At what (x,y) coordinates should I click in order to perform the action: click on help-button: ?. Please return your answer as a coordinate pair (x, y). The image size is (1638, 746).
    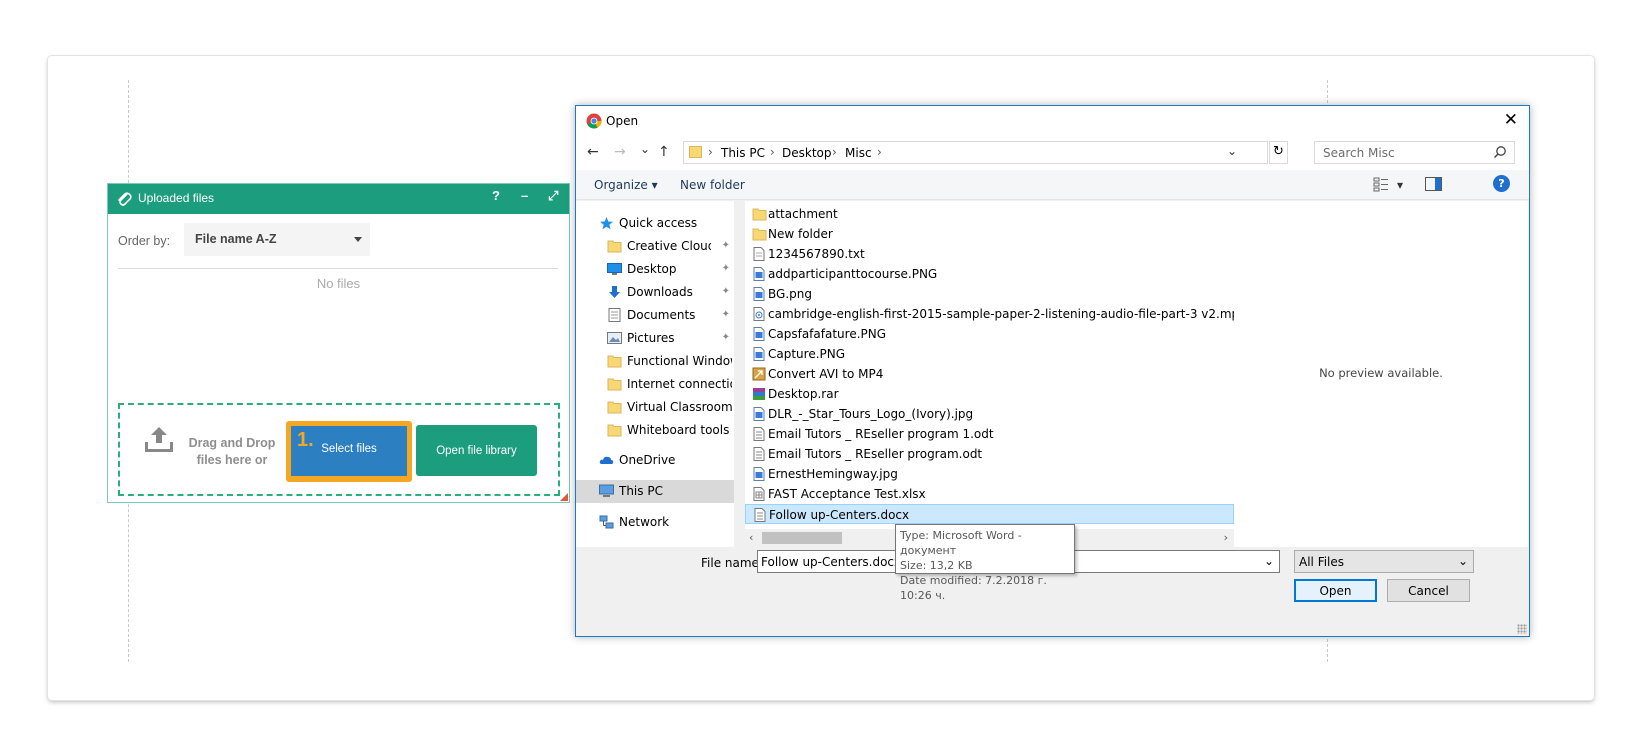
    Looking at the image, I should click on (496, 195).